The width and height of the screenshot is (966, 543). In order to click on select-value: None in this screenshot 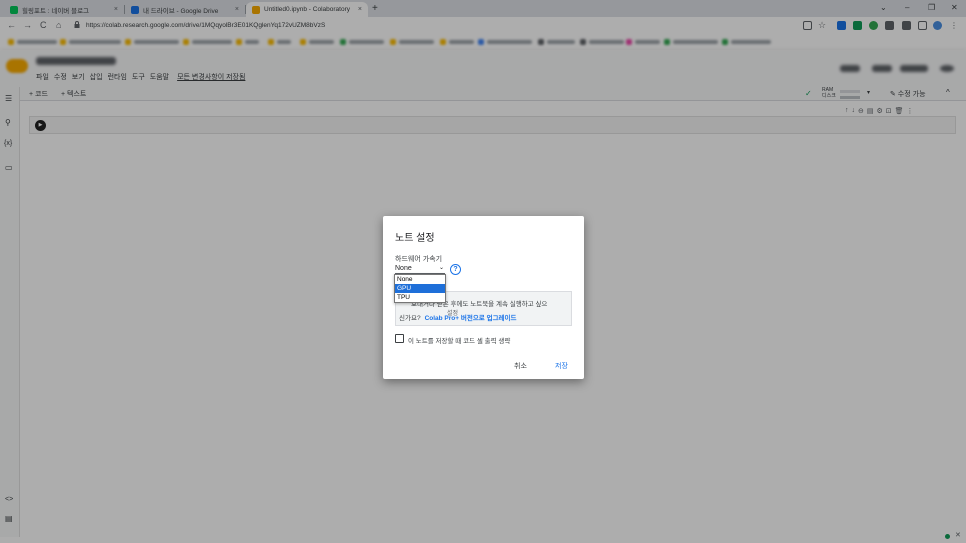, I will do `click(403, 268)`.